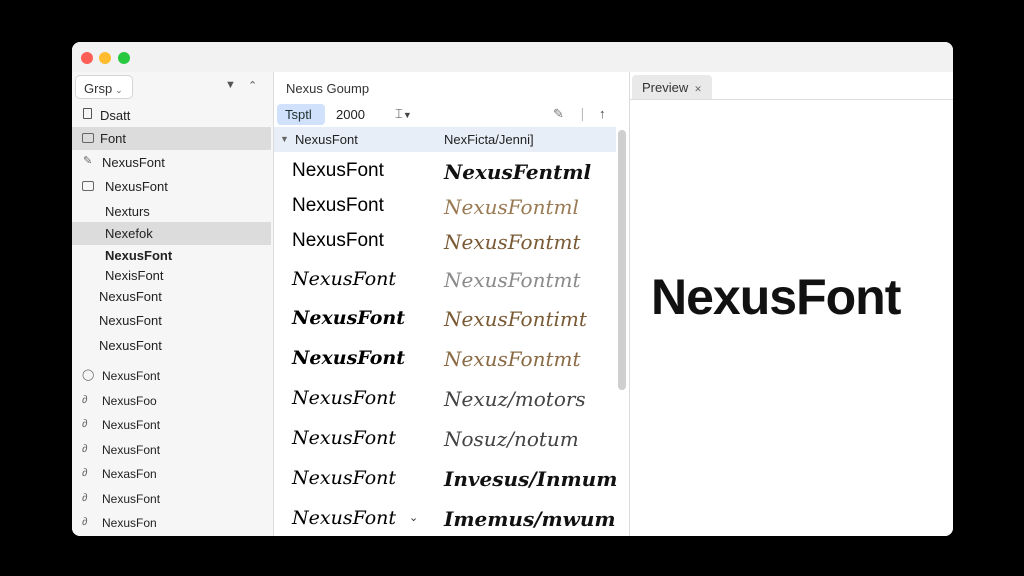  What do you see at coordinates (451, 114) in the screenshot?
I see `font-list-toolbar: Tsptl 2000 ⌶▼ ✎ ❘ ↑` at bounding box center [451, 114].